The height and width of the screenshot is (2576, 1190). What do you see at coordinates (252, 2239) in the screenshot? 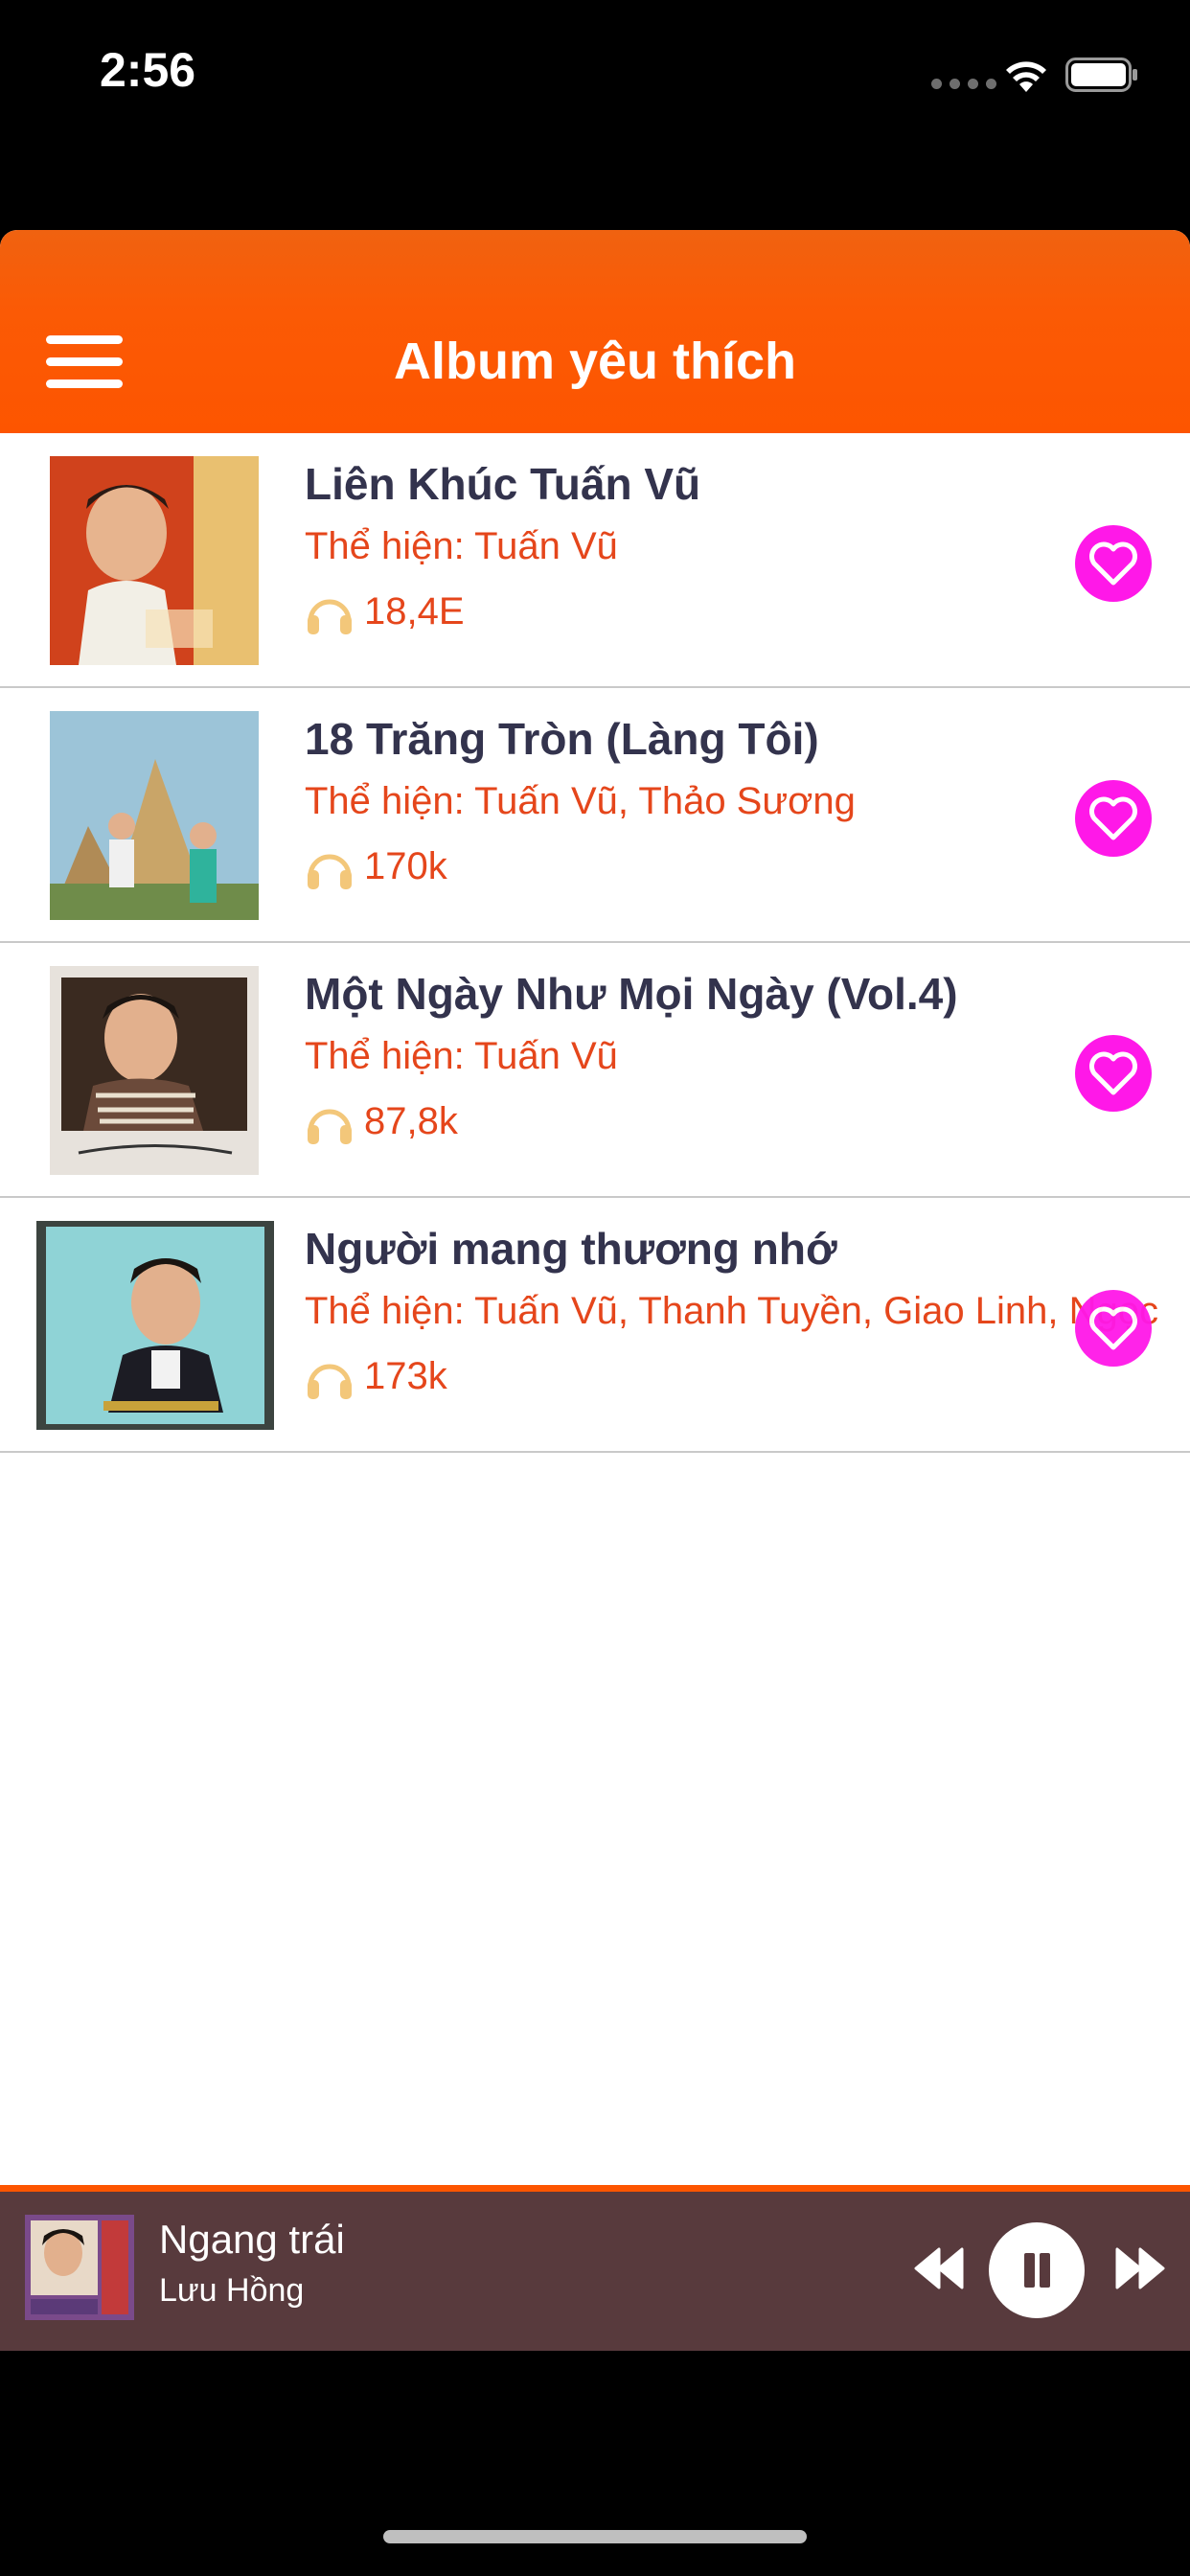
I see `now-playing-title: Ngang trái` at bounding box center [252, 2239].